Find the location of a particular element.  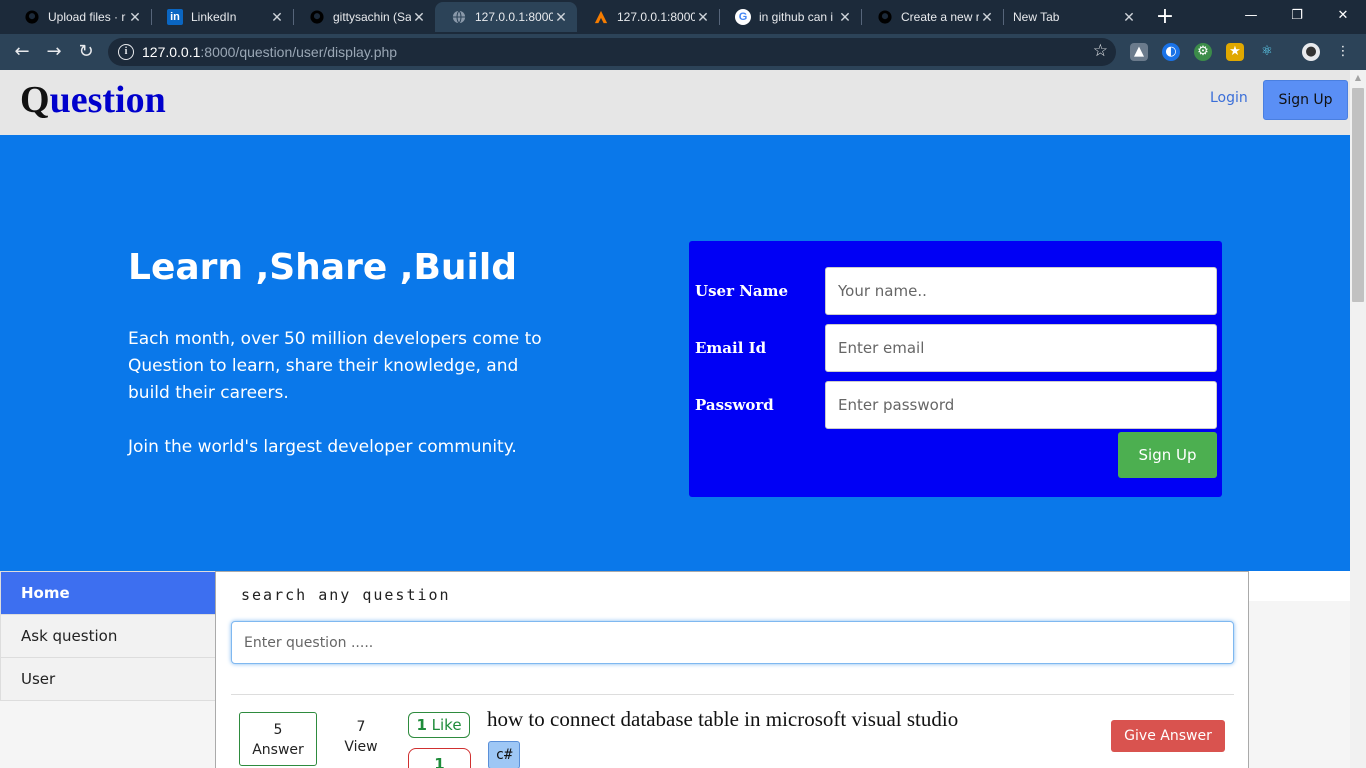

bookmark-star-icon: ☆ is located at coordinates (1100, 51).